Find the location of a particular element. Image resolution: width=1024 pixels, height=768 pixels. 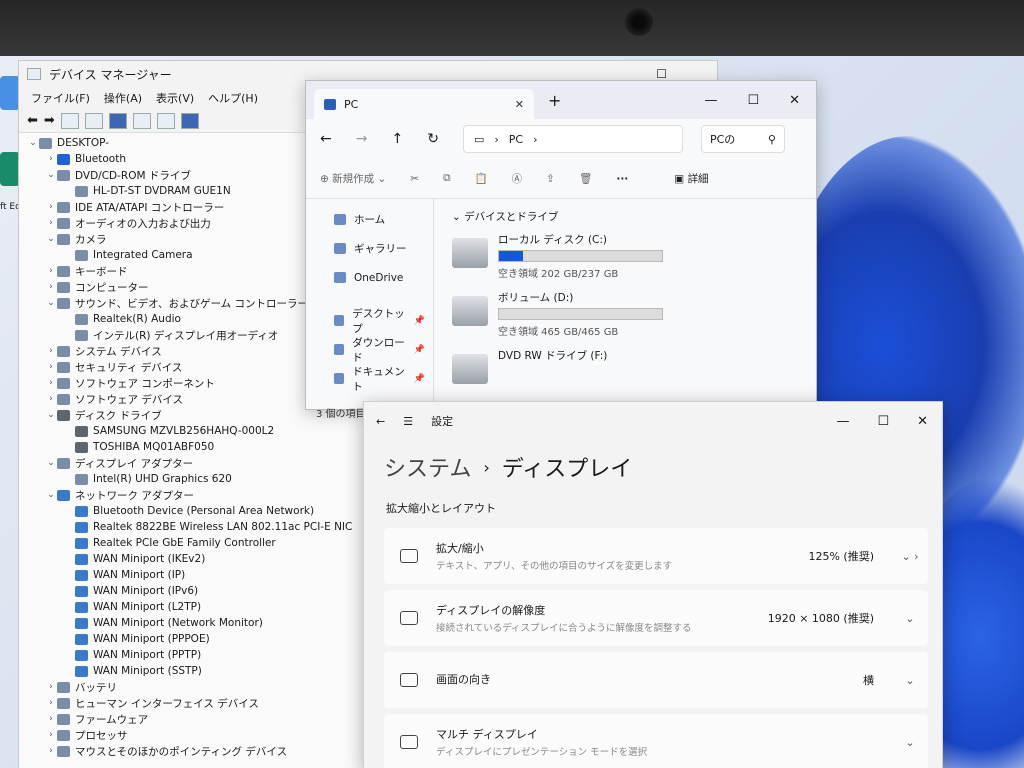

sidebar-item: ホーム is located at coordinates (369, 219).